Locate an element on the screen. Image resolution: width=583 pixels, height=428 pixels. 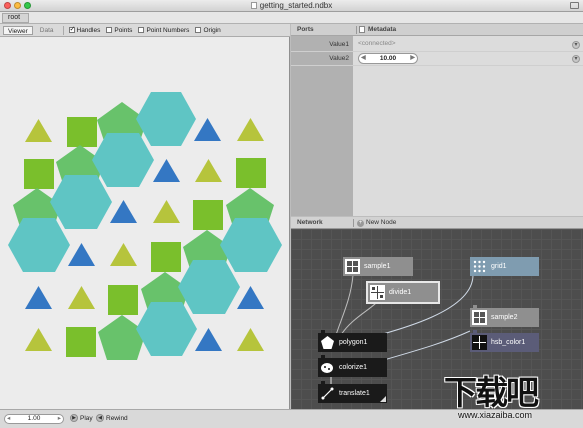
node-hsb-color1: hsb_color1 is located at coordinates (504, 341).